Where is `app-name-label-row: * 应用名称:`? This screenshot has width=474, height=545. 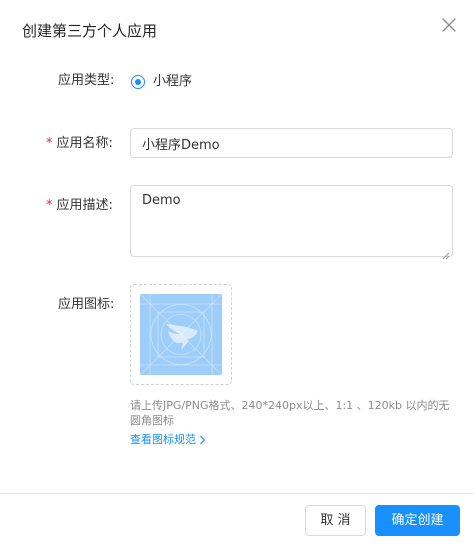 app-name-label-row: * 应用名称: is located at coordinates (79, 144).